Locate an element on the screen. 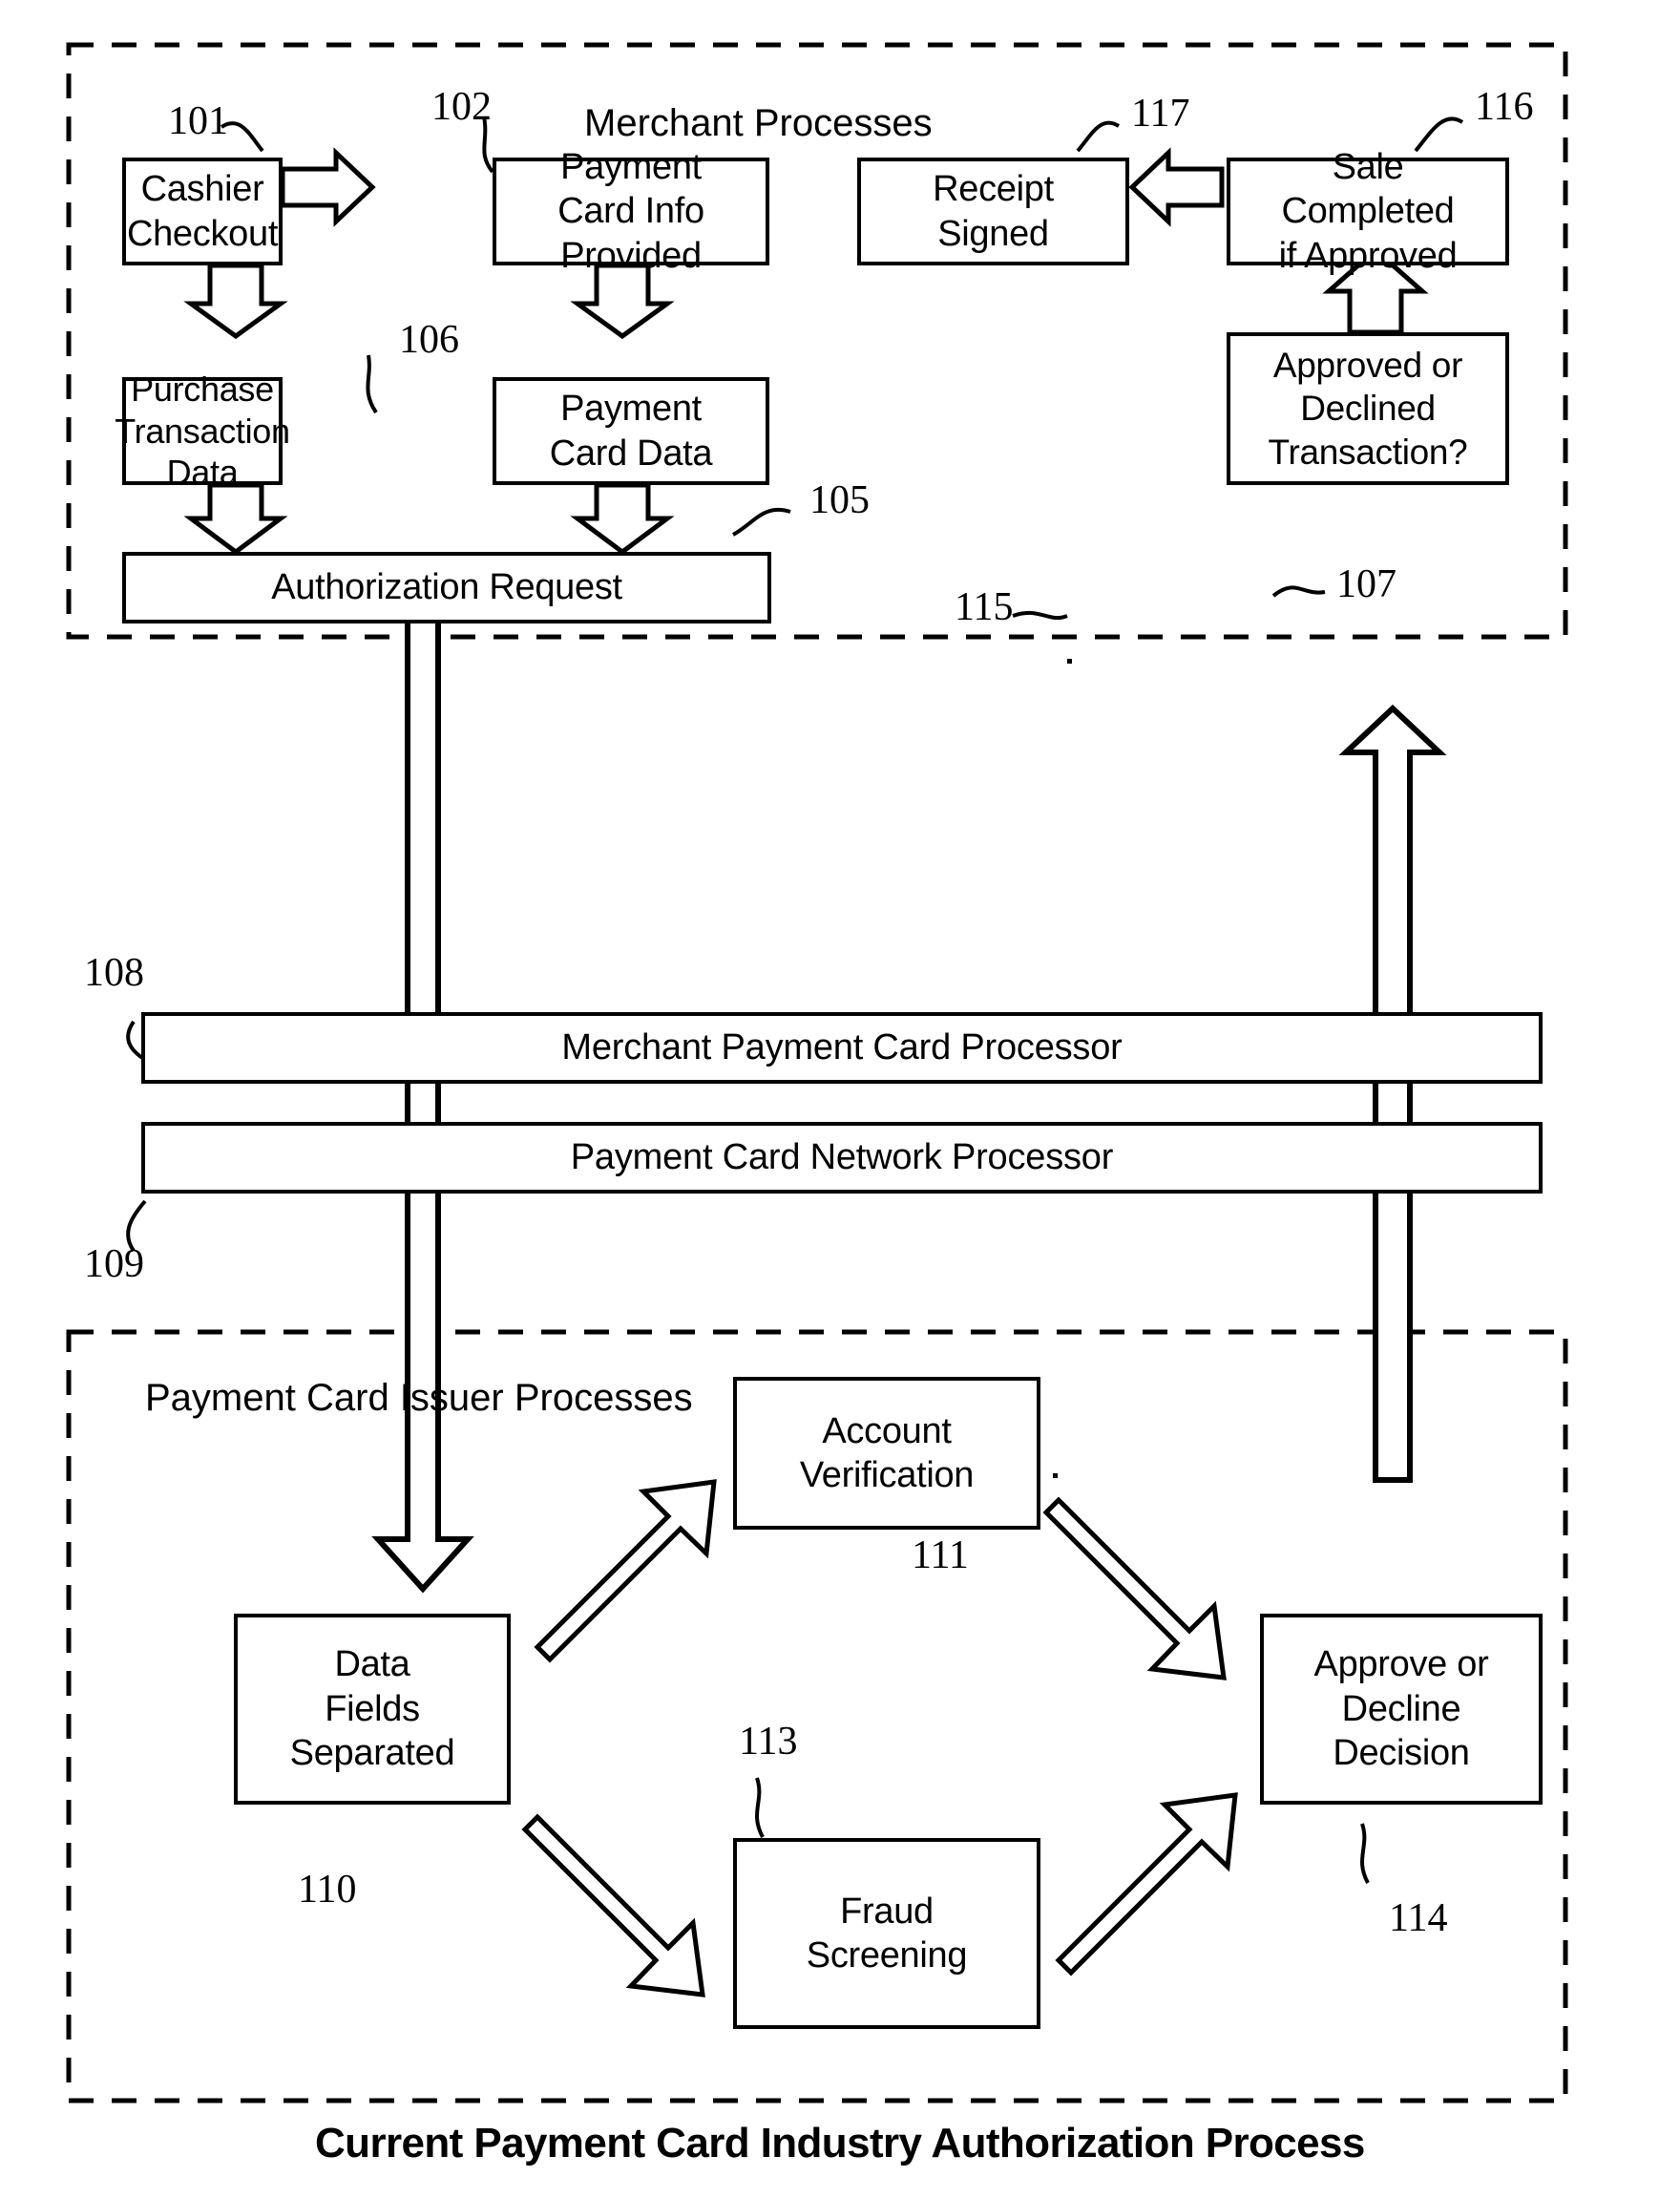 The width and height of the screenshot is (1680, 2198). box-account-verification-line2: Verification is located at coordinates (887, 1475).